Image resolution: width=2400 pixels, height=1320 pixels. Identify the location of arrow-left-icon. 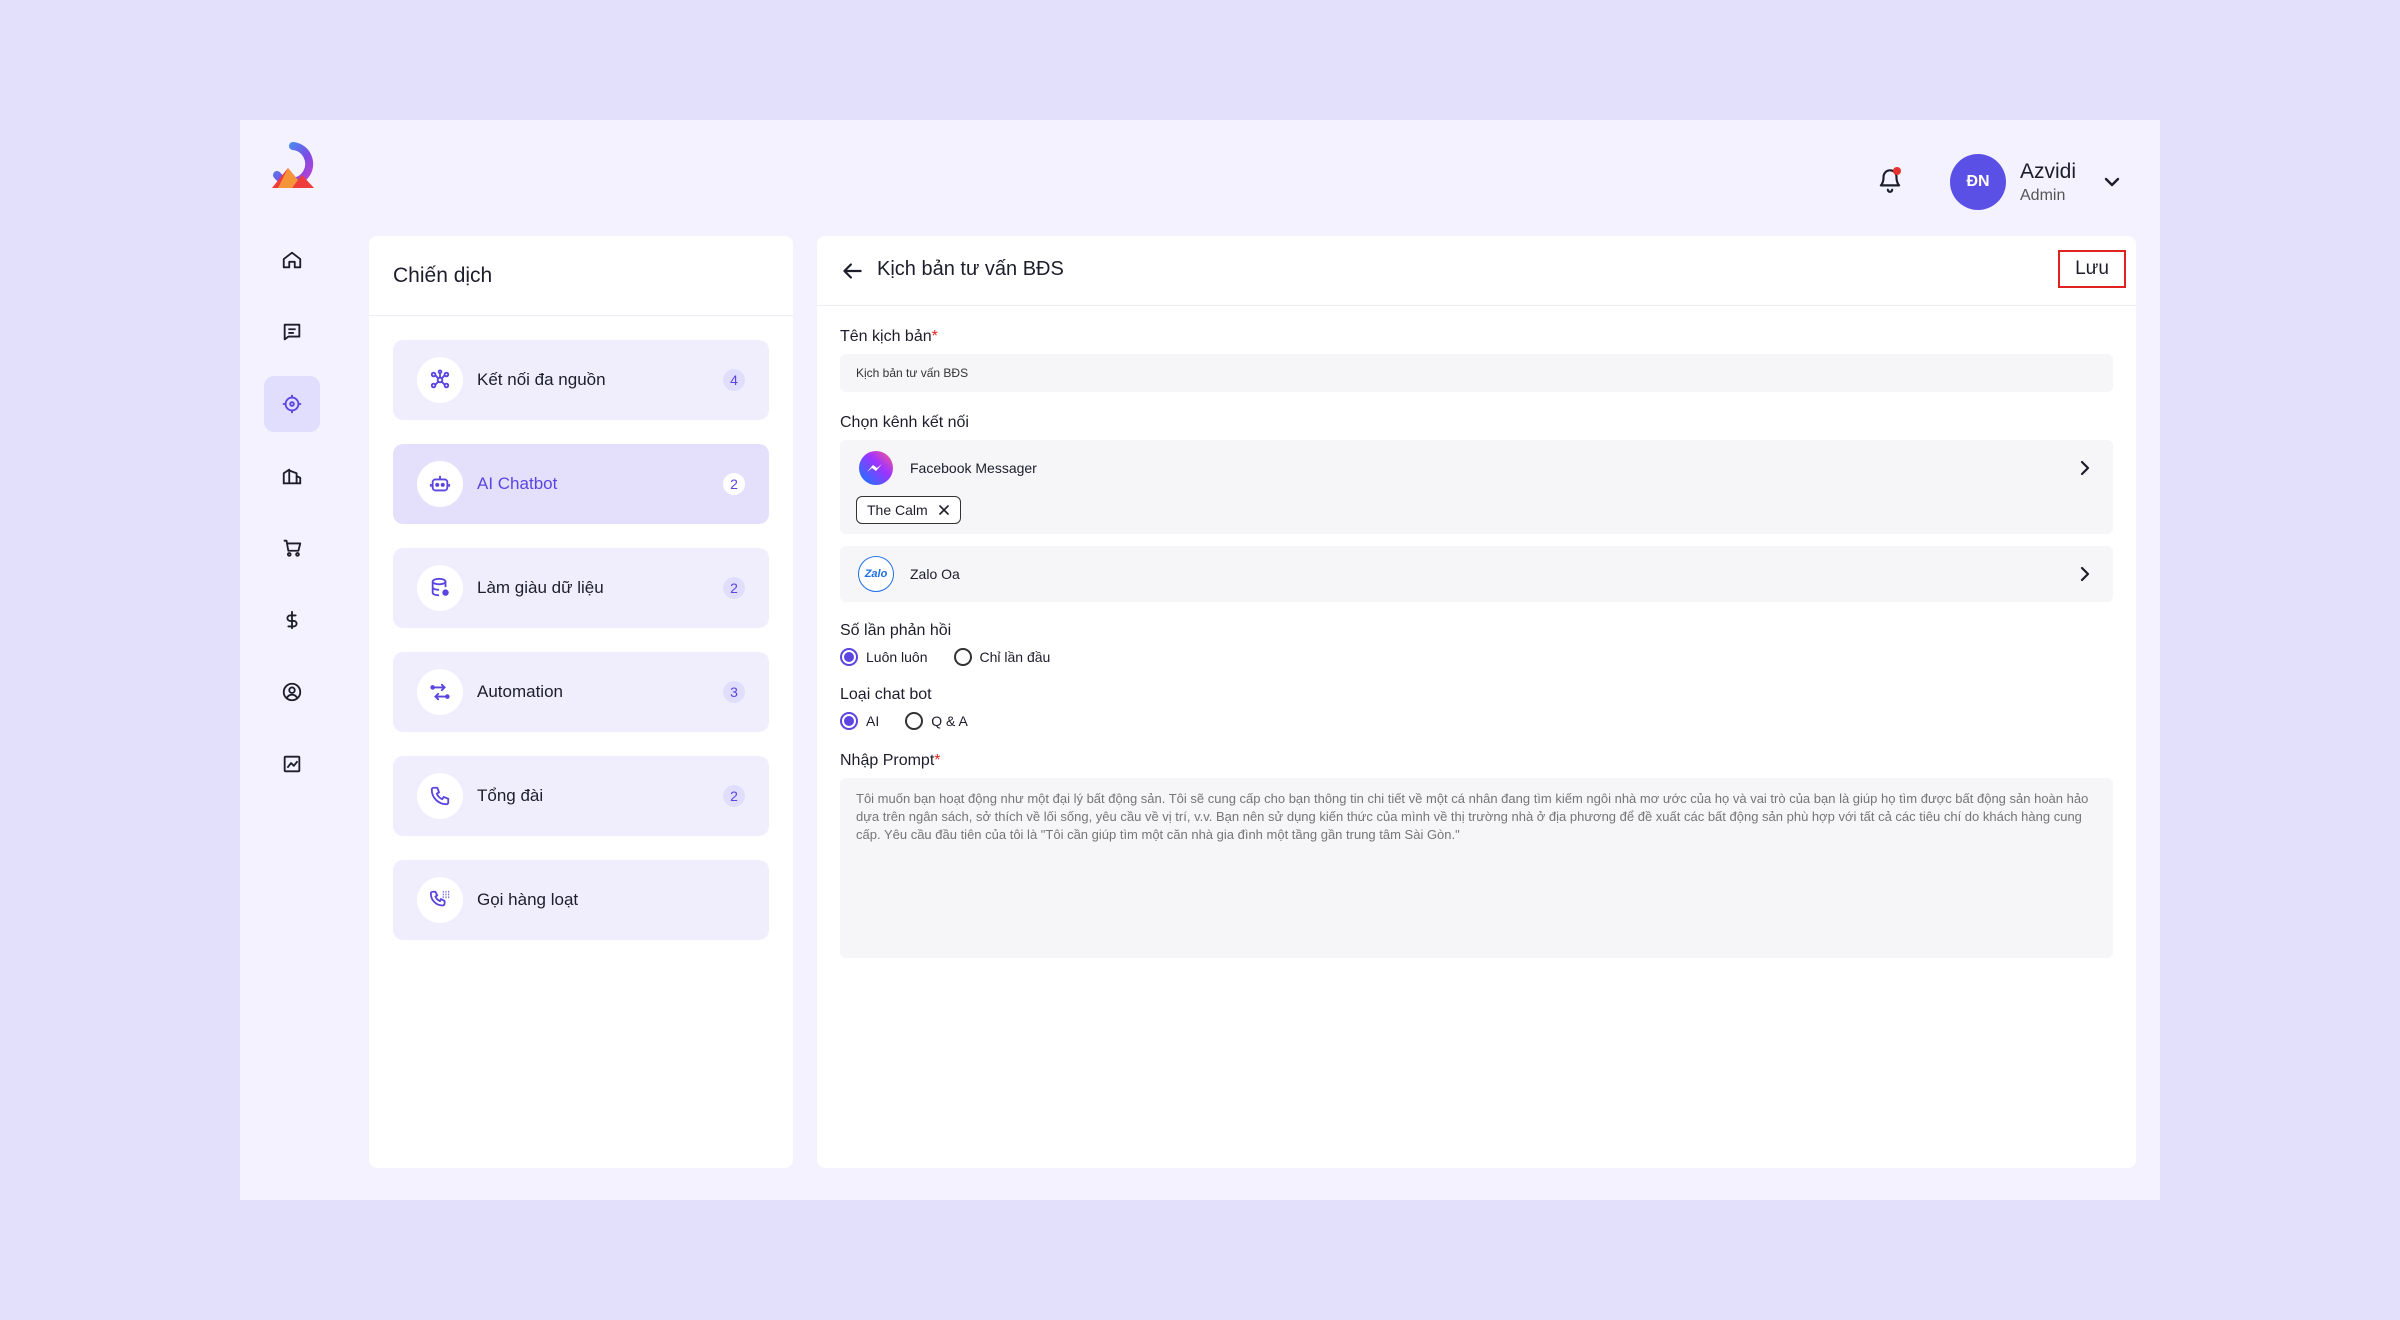
(852, 271).